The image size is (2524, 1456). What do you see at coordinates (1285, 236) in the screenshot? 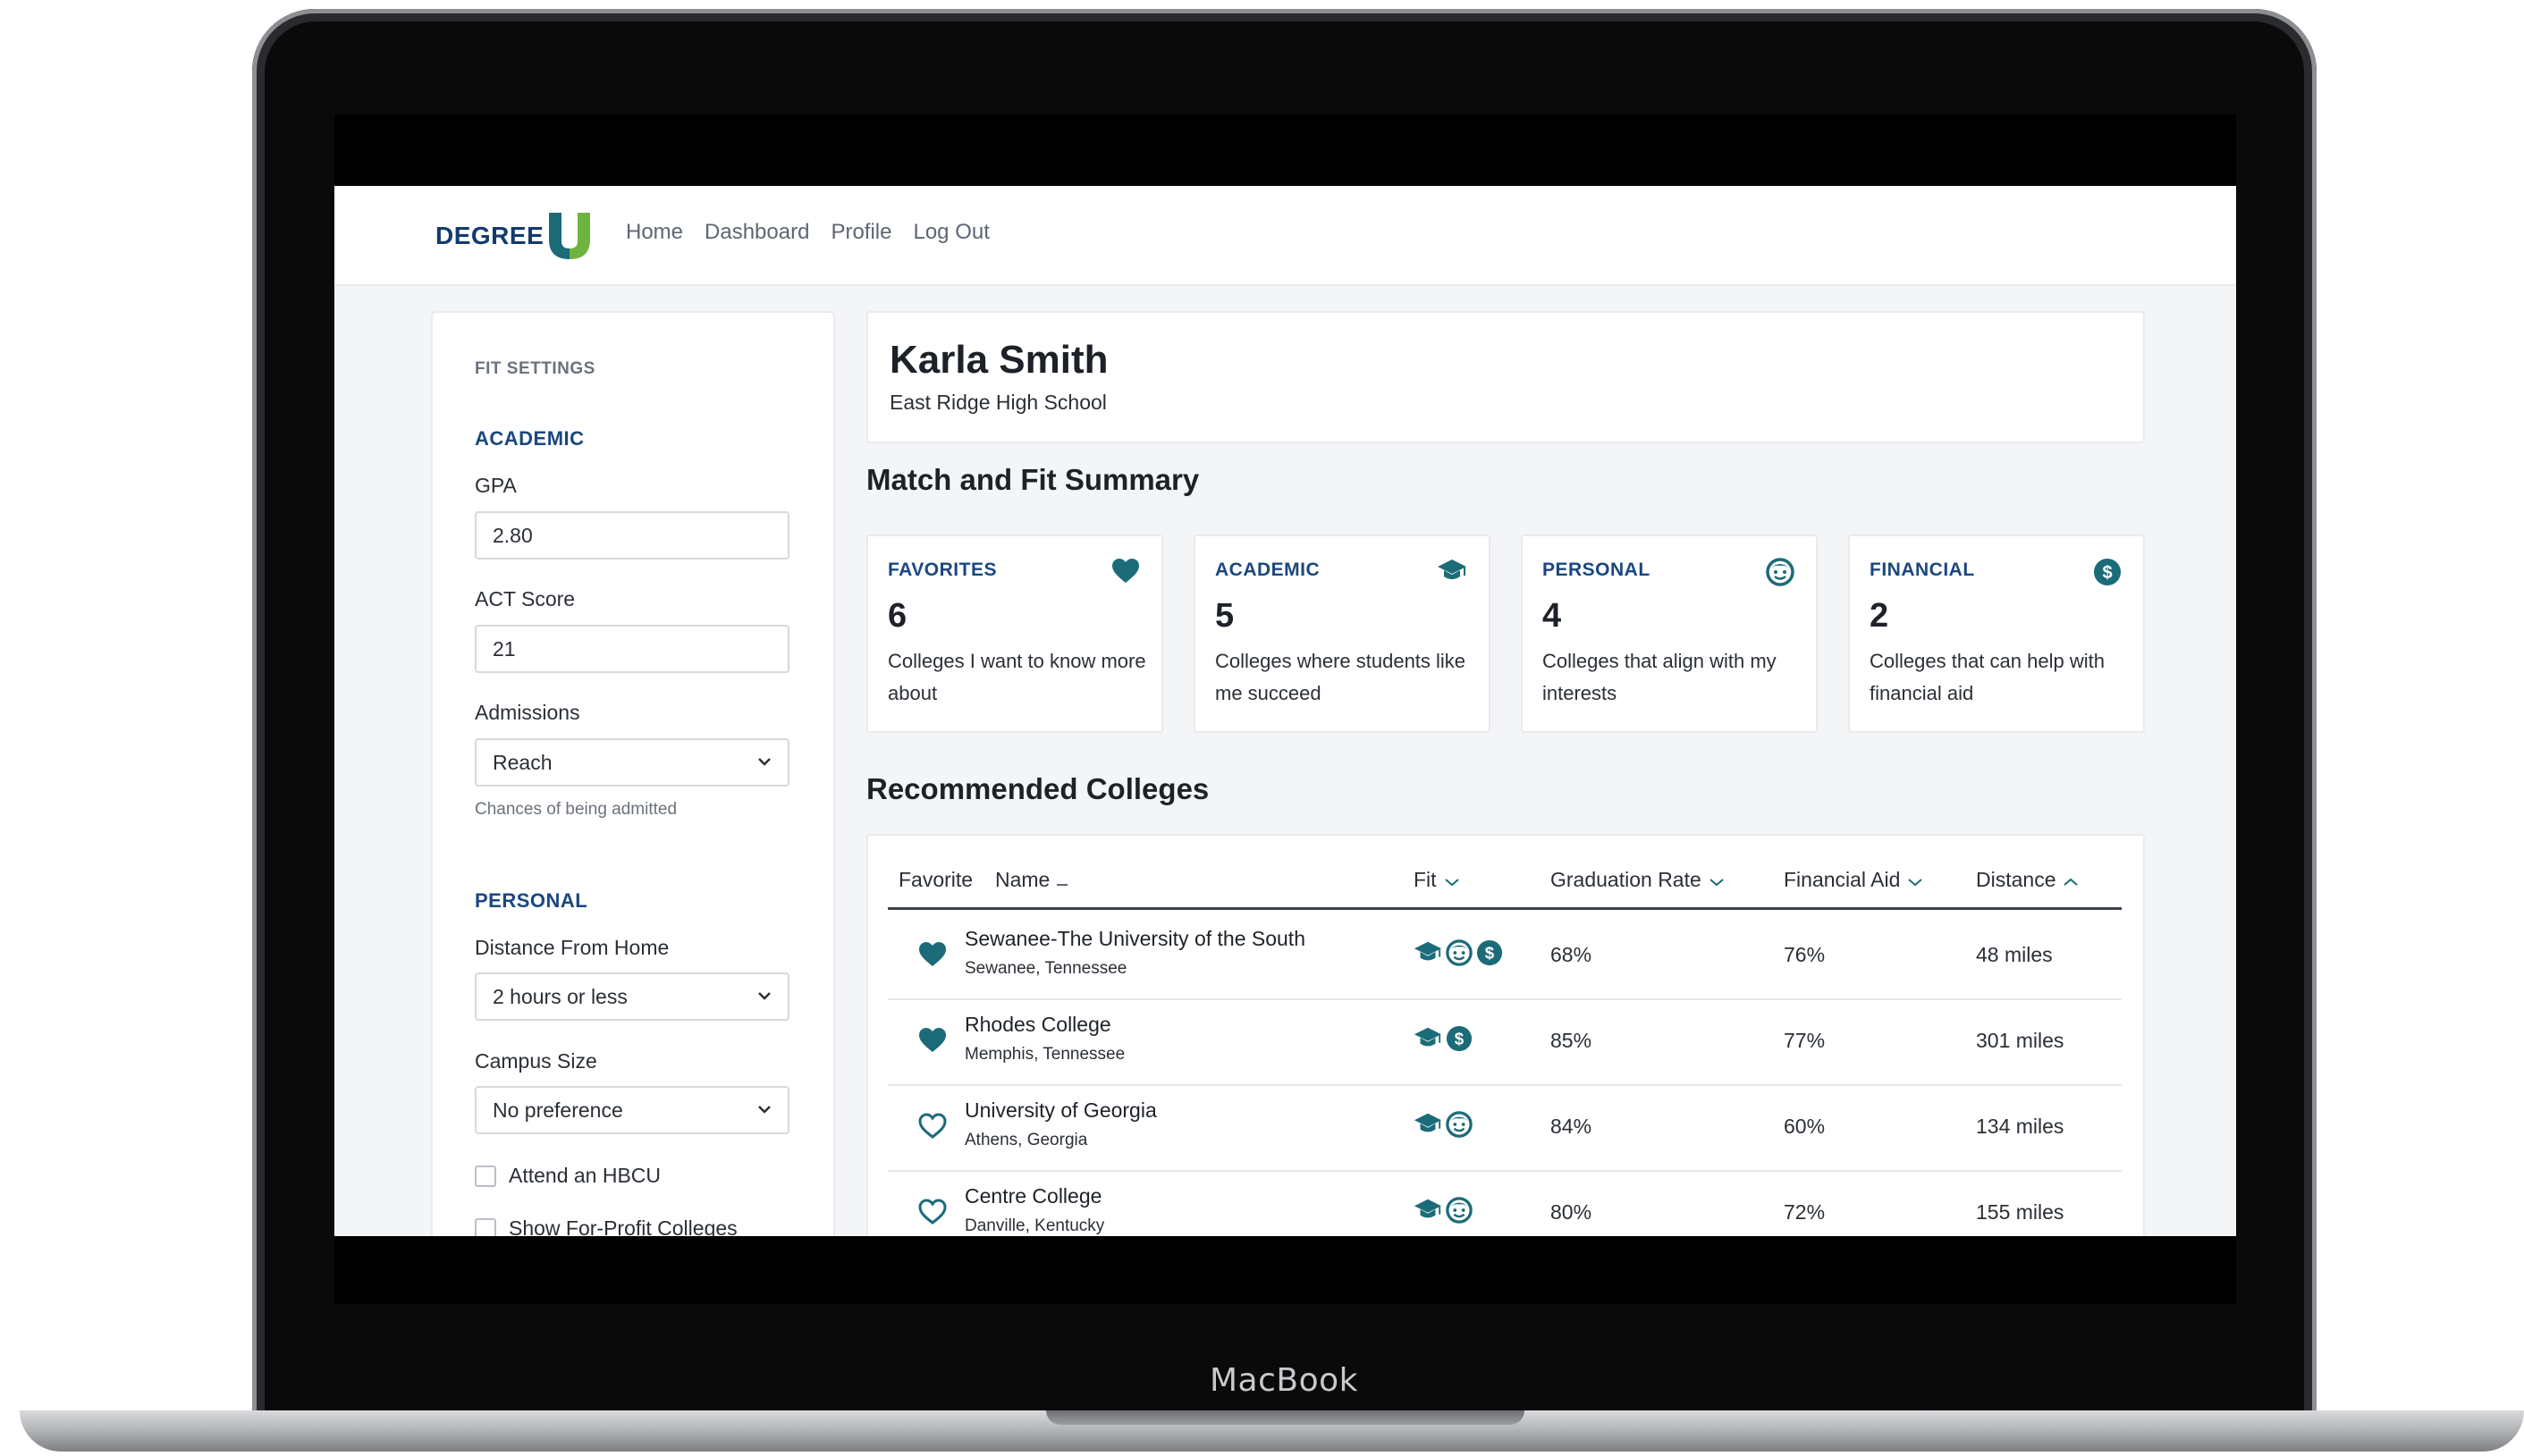
I see `top-navigation: DEGREE Home Dashboard Profile Log Out` at bounding box center [1285, 236].